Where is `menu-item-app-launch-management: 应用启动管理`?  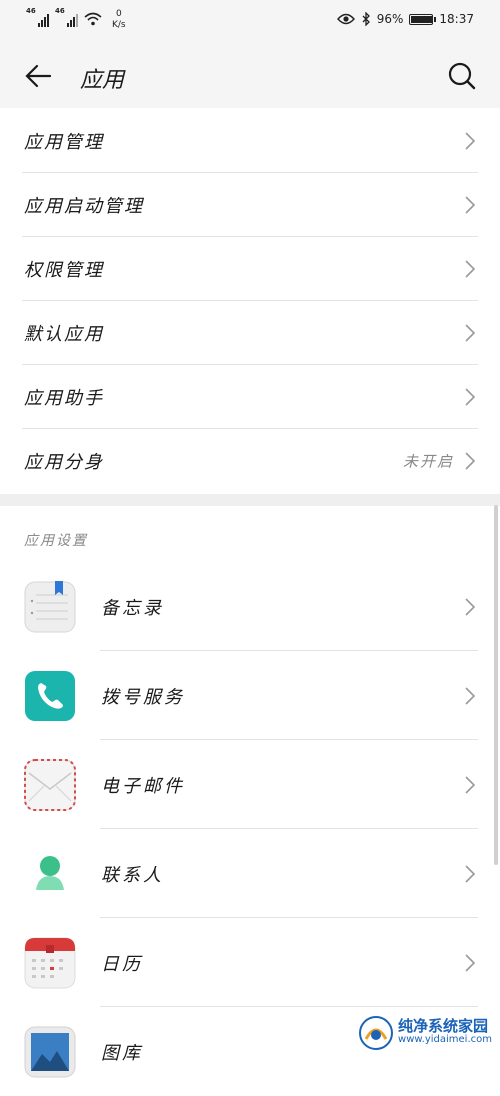 menu-item-app-launch-management: 应用启动管理 is located at coordinates (250, 205).